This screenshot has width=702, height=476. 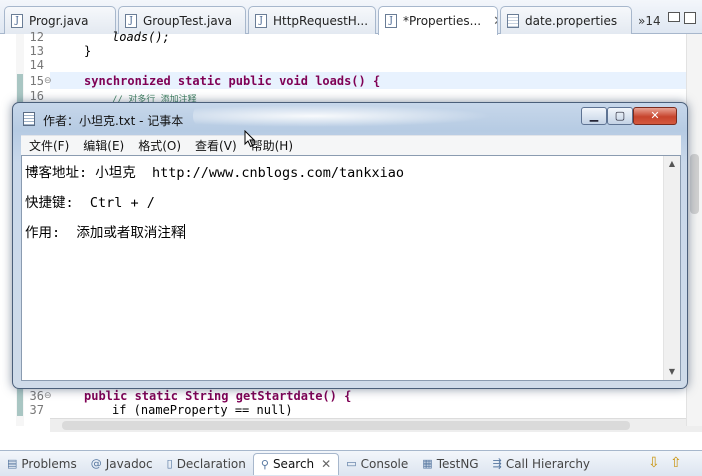 I want to click on console-icon: ▭, so click(x=351, y=463).